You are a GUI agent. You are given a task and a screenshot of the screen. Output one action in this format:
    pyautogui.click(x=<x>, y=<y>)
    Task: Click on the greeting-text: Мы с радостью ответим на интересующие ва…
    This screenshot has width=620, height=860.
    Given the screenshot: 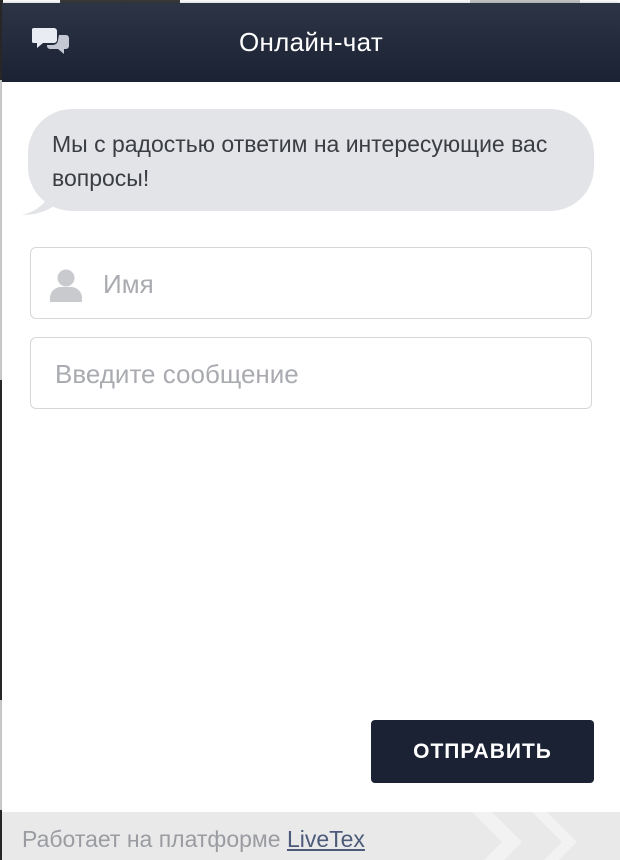 What is the action you would take?
    pyautogui.click(x=300, y=161)
    